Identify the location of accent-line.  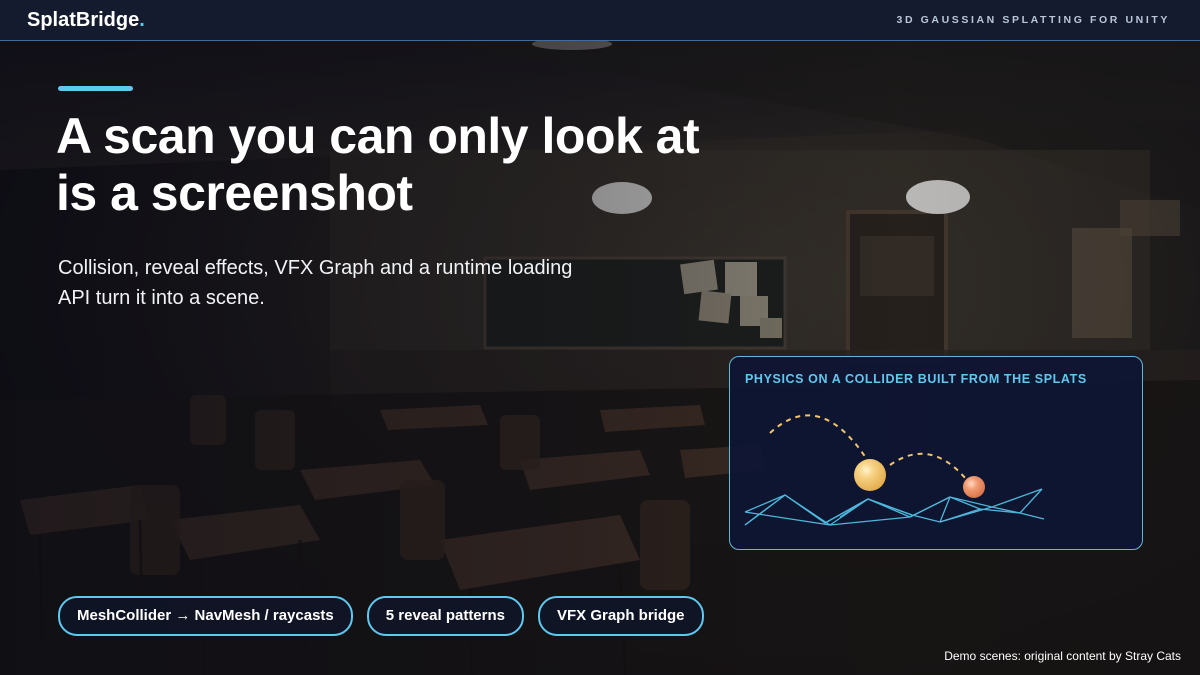
(95, 88).